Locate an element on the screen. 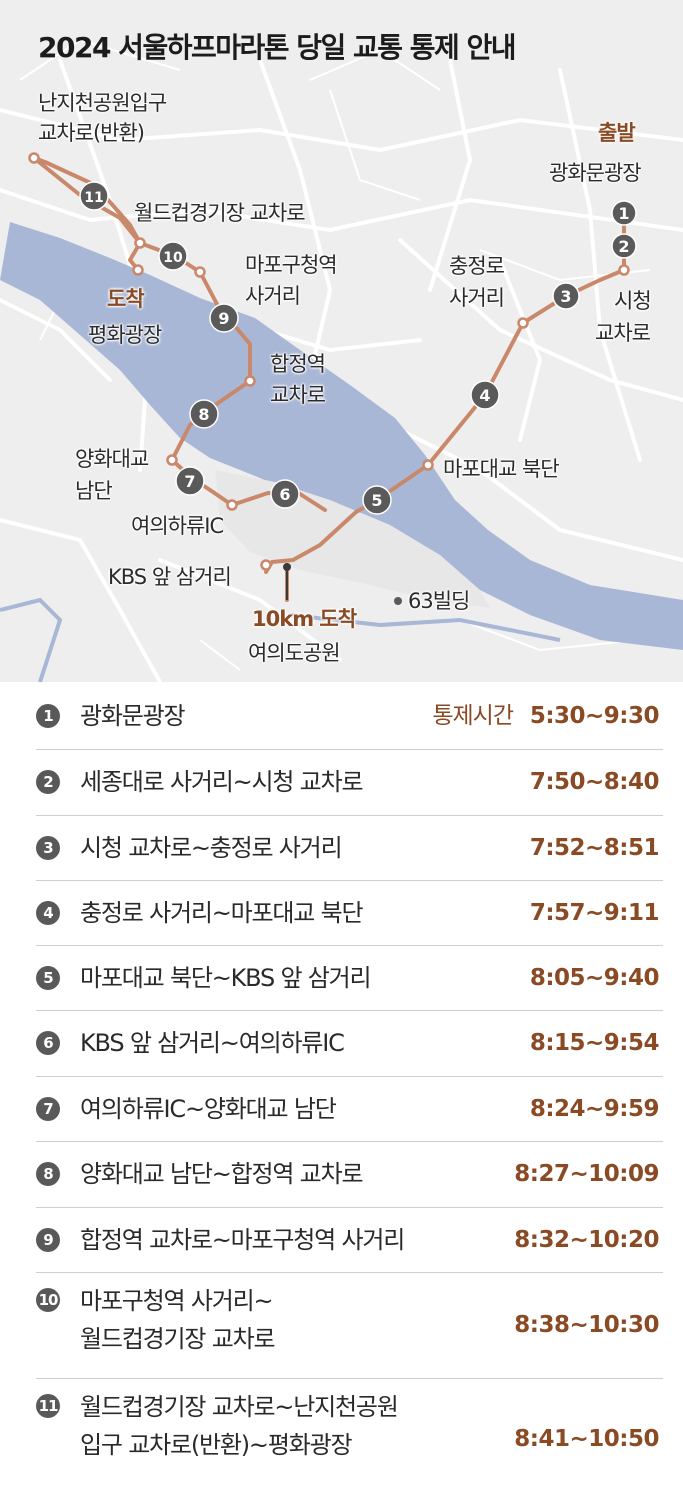  segment-name: 여의하류IC~양화대교 남단 is located at coordinates (208, 1108).